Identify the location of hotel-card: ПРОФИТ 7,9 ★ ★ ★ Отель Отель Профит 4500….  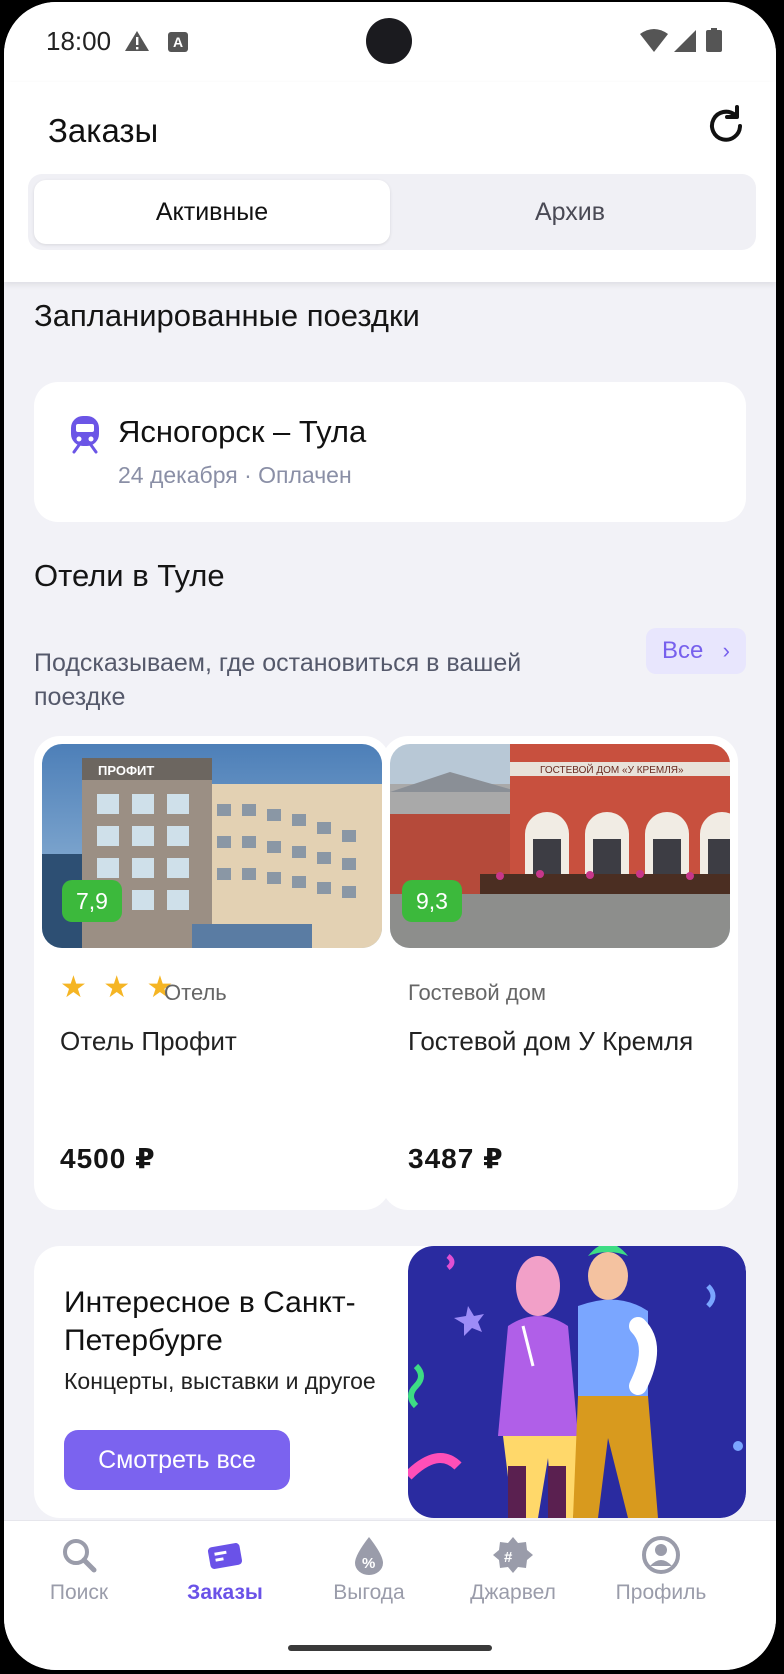
(212, 973).